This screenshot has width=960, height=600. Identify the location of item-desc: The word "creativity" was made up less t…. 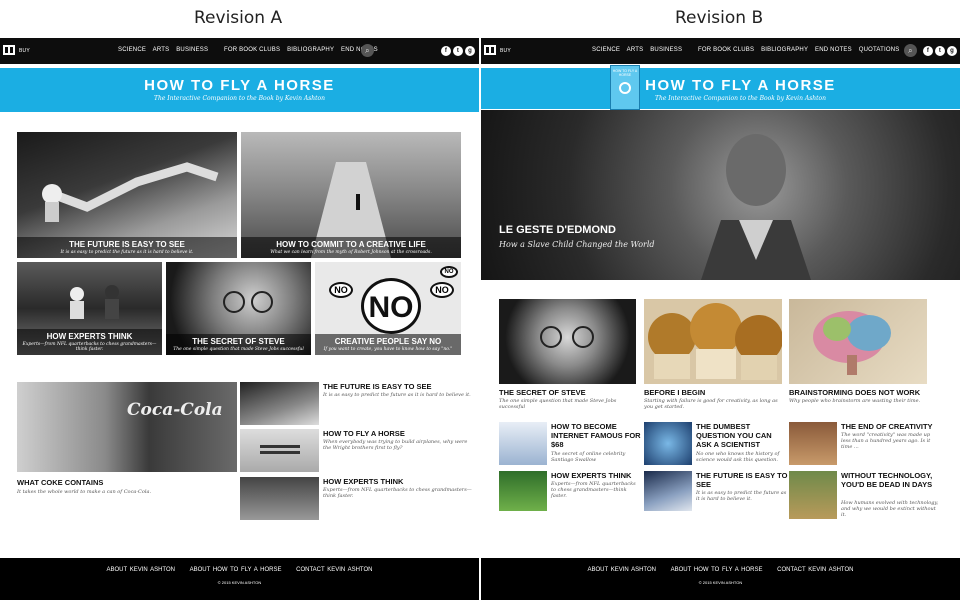
(886, 441).